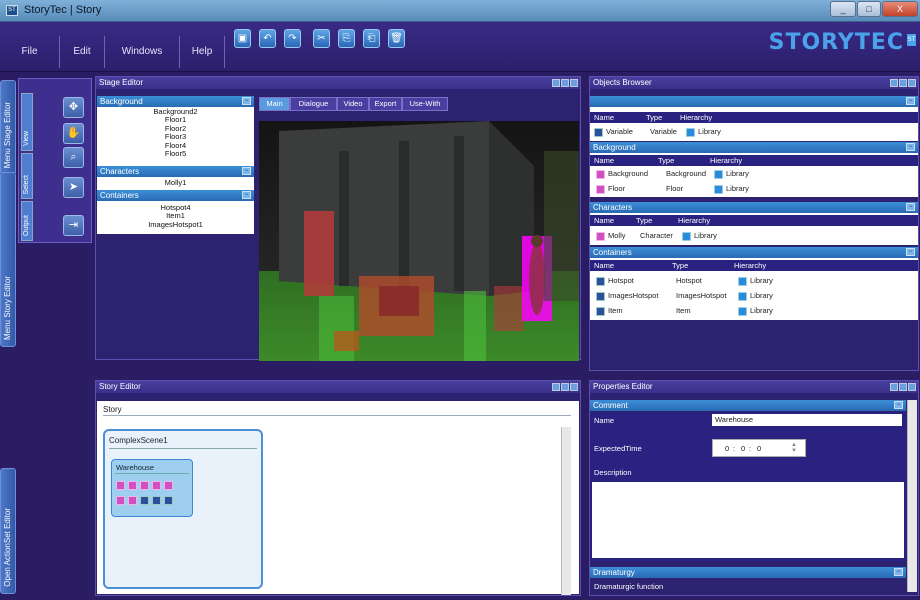 The width and height of the screenshot is (920, 600). What do you see at coordinates (142, 52) in the screenshot?
I see `menu-windows: Windows` at bounding box center [142, 52].